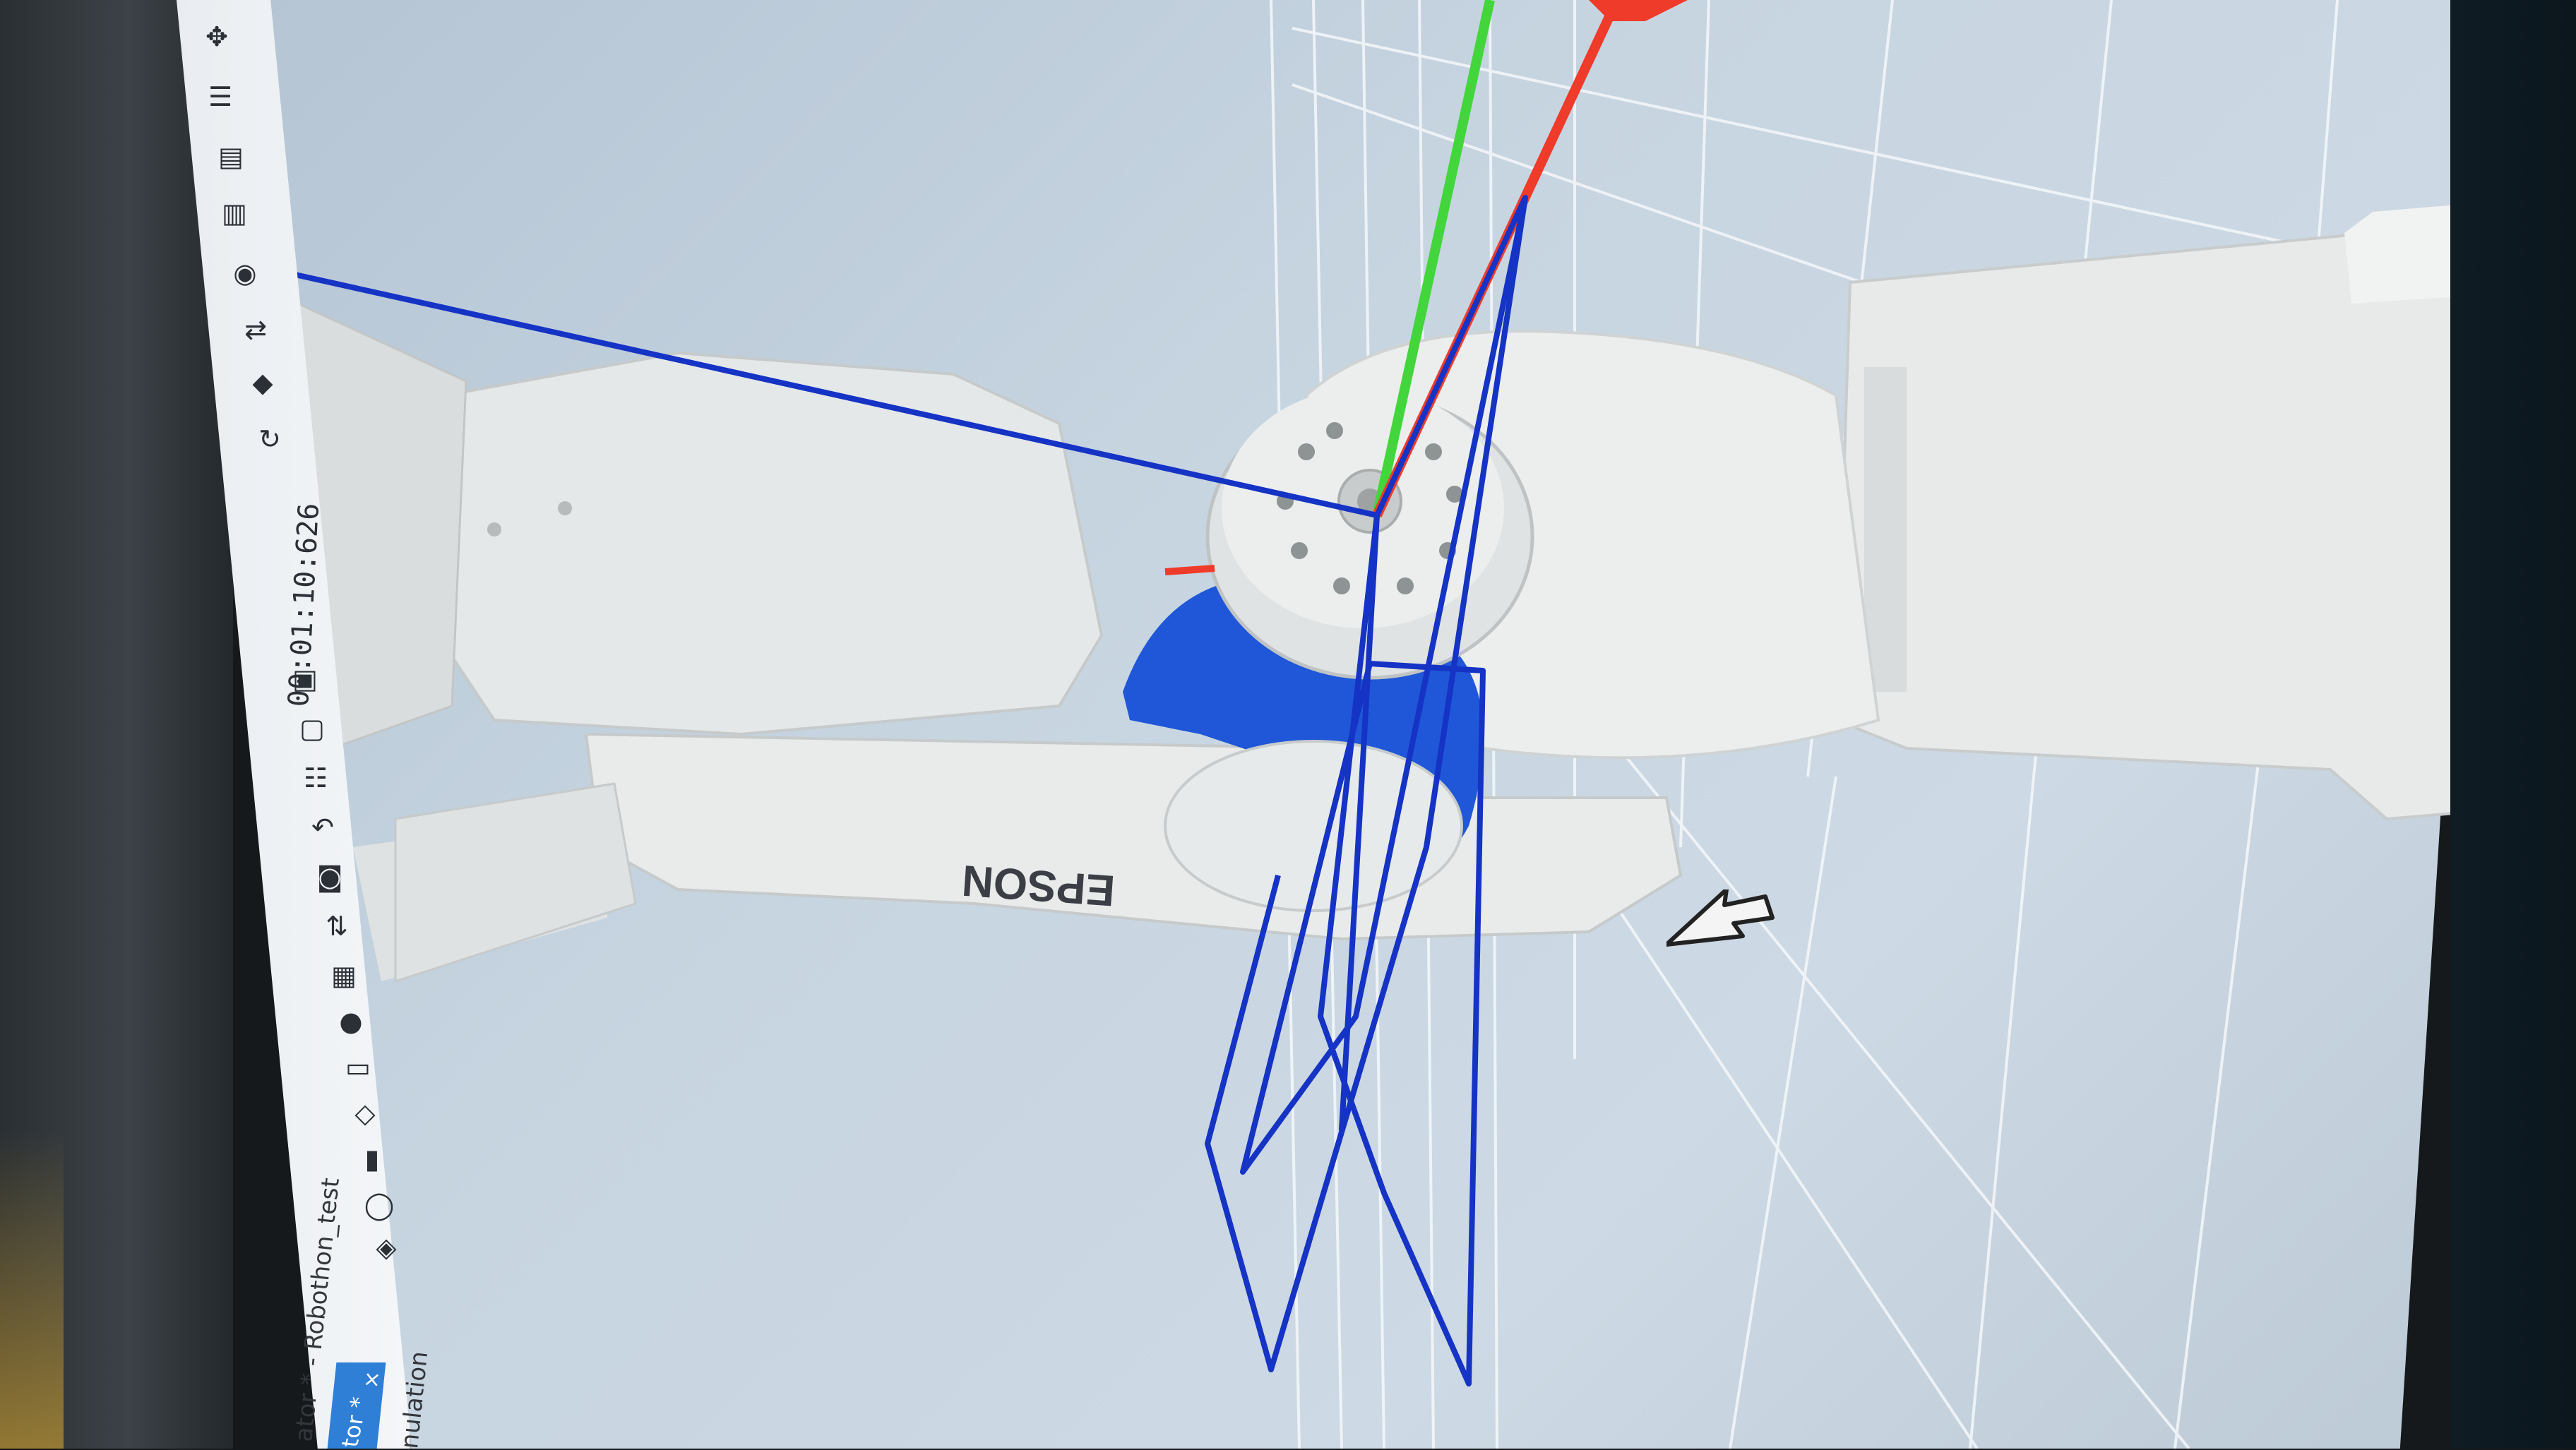 This screenshot has width=2576, height=1450. What do you see at coordinates (262, 382) in the screenshot?
I see `eraser-icon: ◆` at bounding box center [262, 382].